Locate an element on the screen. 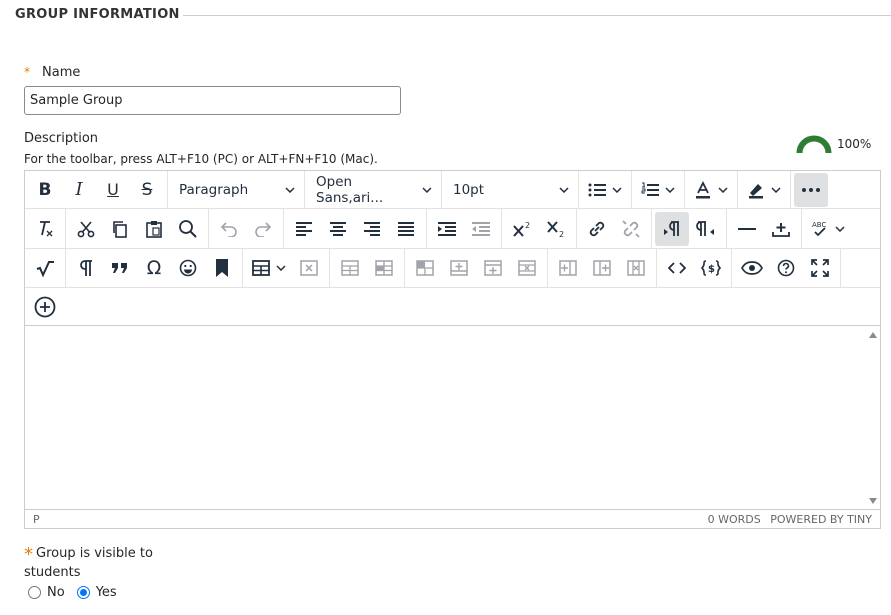  scroll-up-arrow-icon is located at coordinates (873, 335).